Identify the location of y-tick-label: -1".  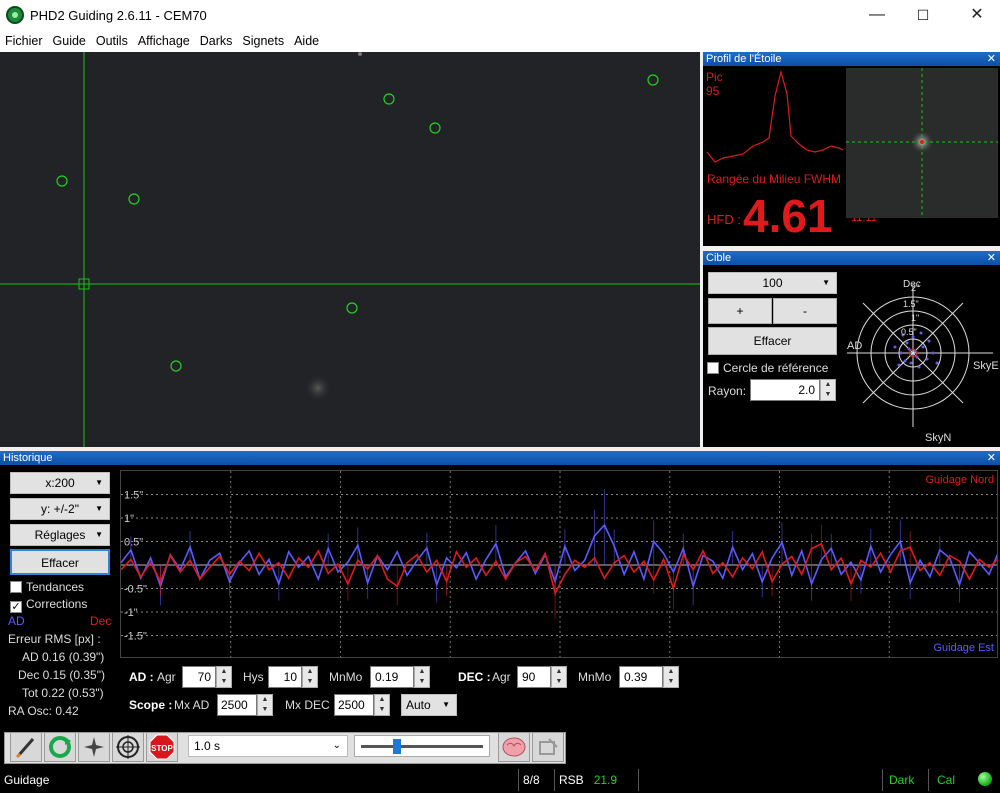
(131, 613).